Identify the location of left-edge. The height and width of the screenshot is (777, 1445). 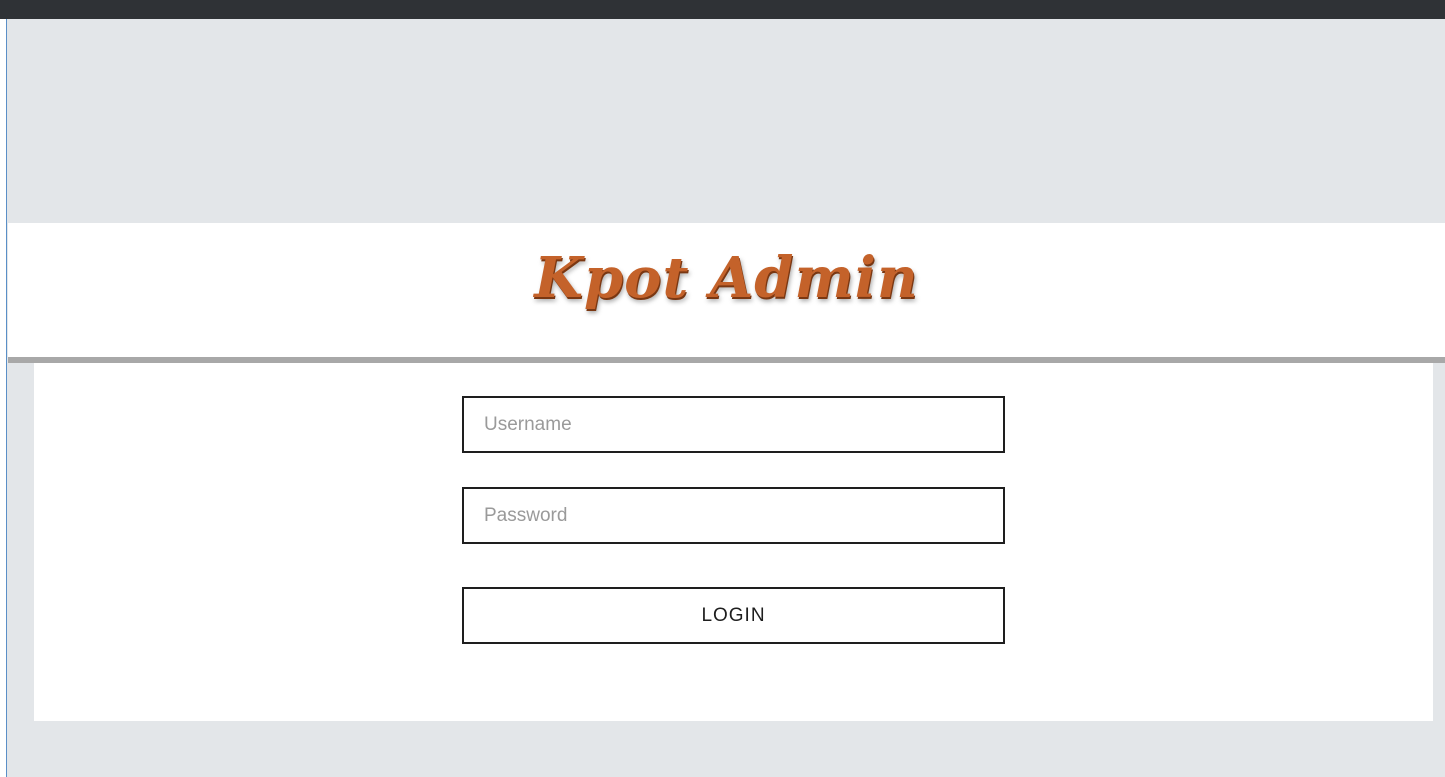
(3, 398).